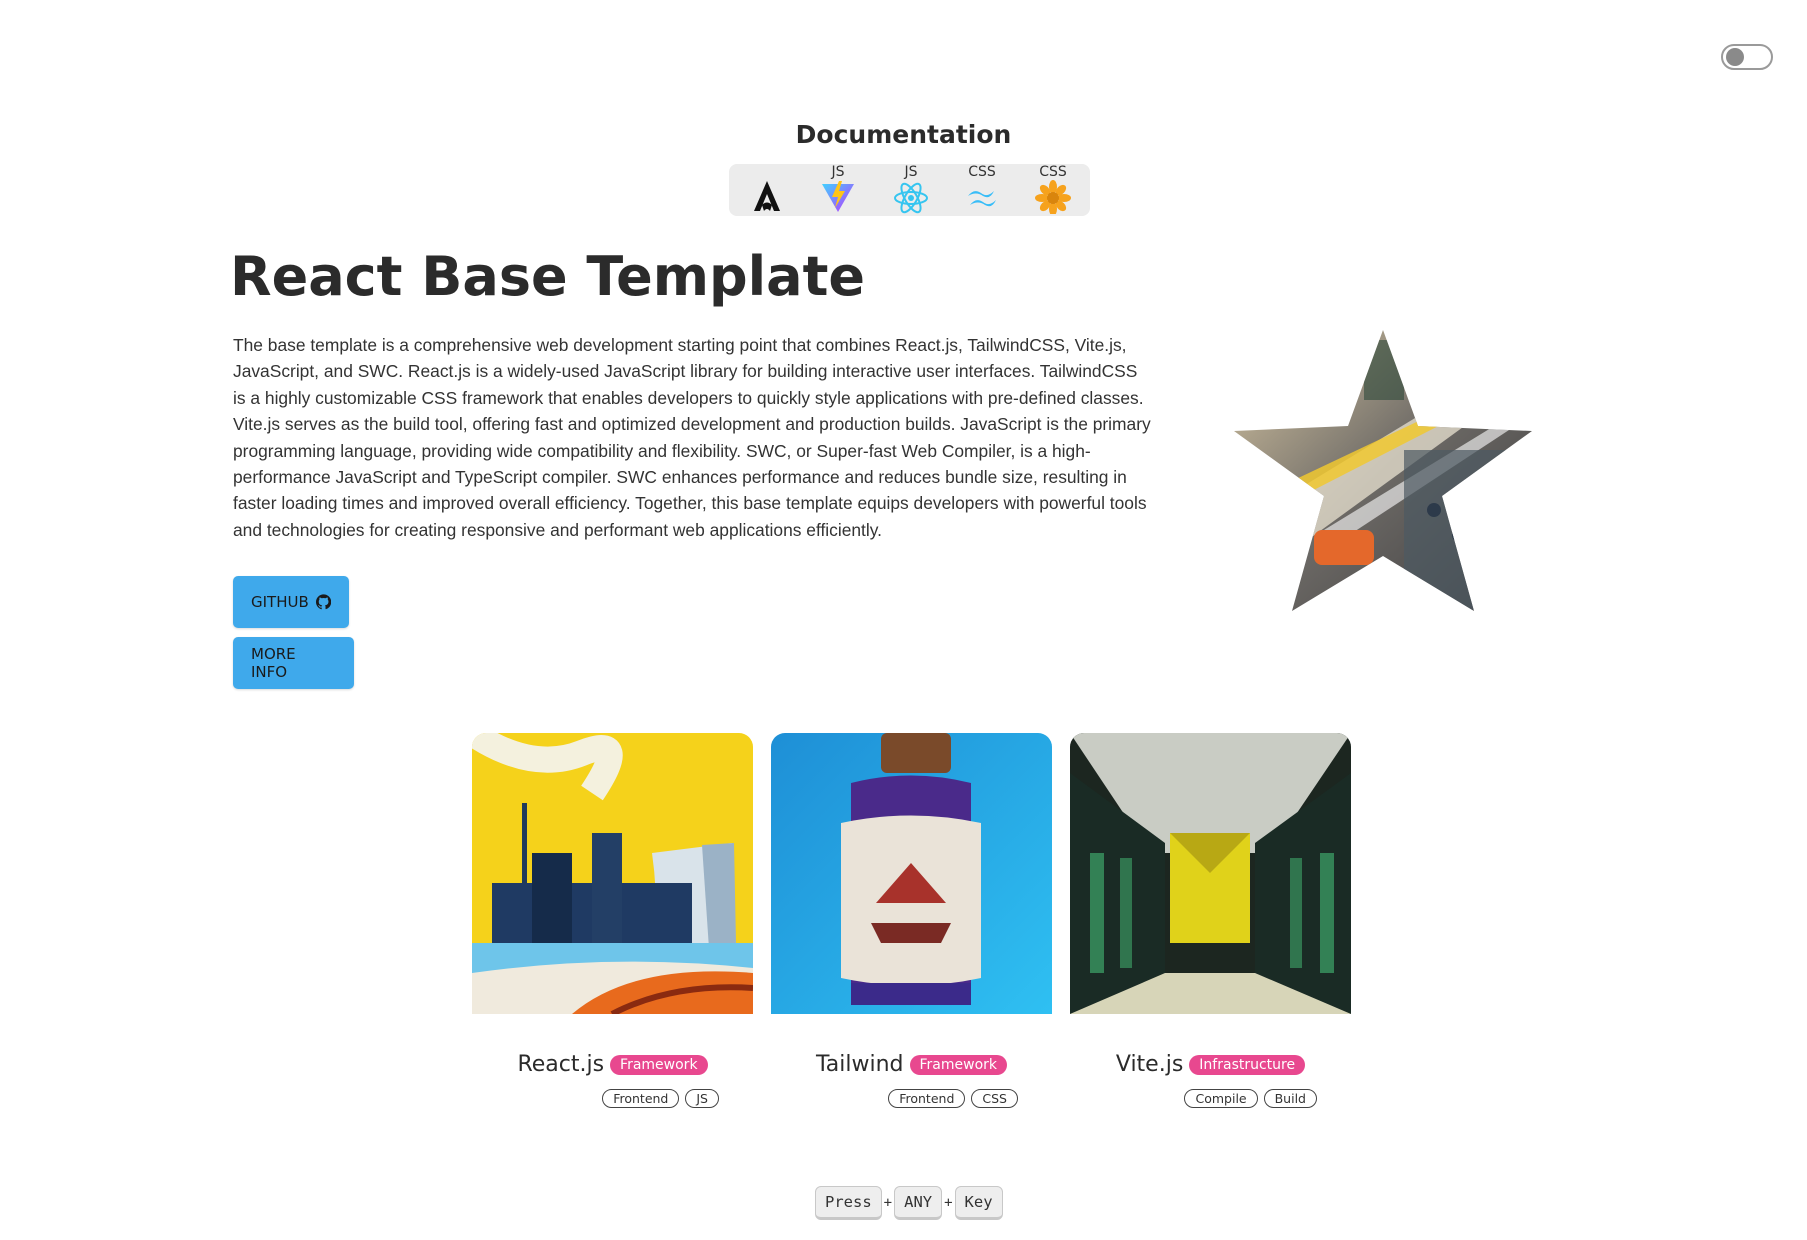 This screenshot has height=1240, width=1807. I want to click on keyboard-shortcut-hint: Press + ANY + Key, so click(909, 1205).